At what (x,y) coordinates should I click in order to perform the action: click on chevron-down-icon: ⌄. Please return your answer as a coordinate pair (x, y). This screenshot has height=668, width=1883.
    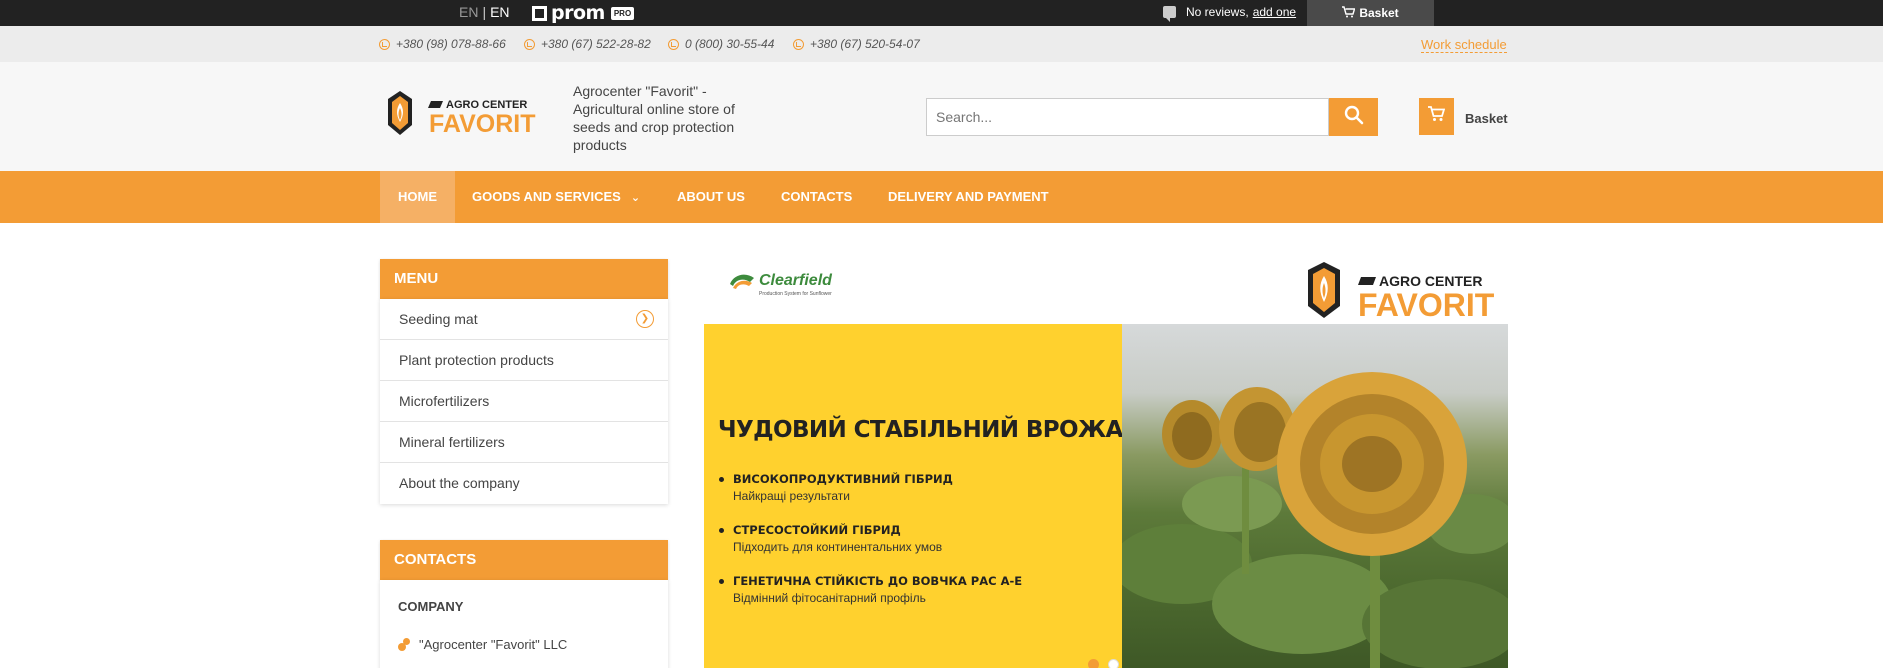
    Looking at the image, I should click on (635, 198).